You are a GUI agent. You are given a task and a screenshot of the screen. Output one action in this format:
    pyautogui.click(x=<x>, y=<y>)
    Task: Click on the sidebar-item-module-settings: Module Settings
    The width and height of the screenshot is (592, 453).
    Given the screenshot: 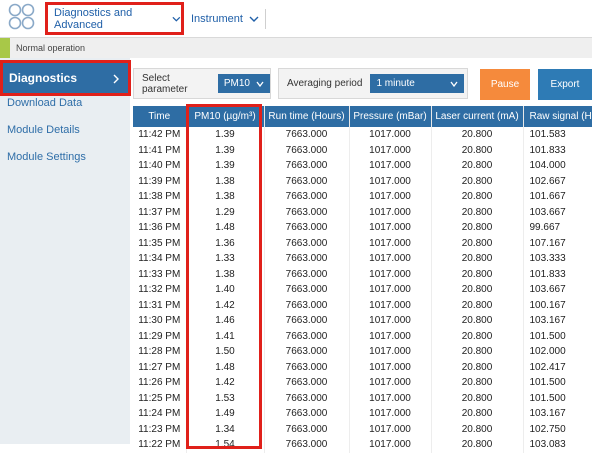 What is the action you would take?
    pyautogui.click(x=46, y=157)
    